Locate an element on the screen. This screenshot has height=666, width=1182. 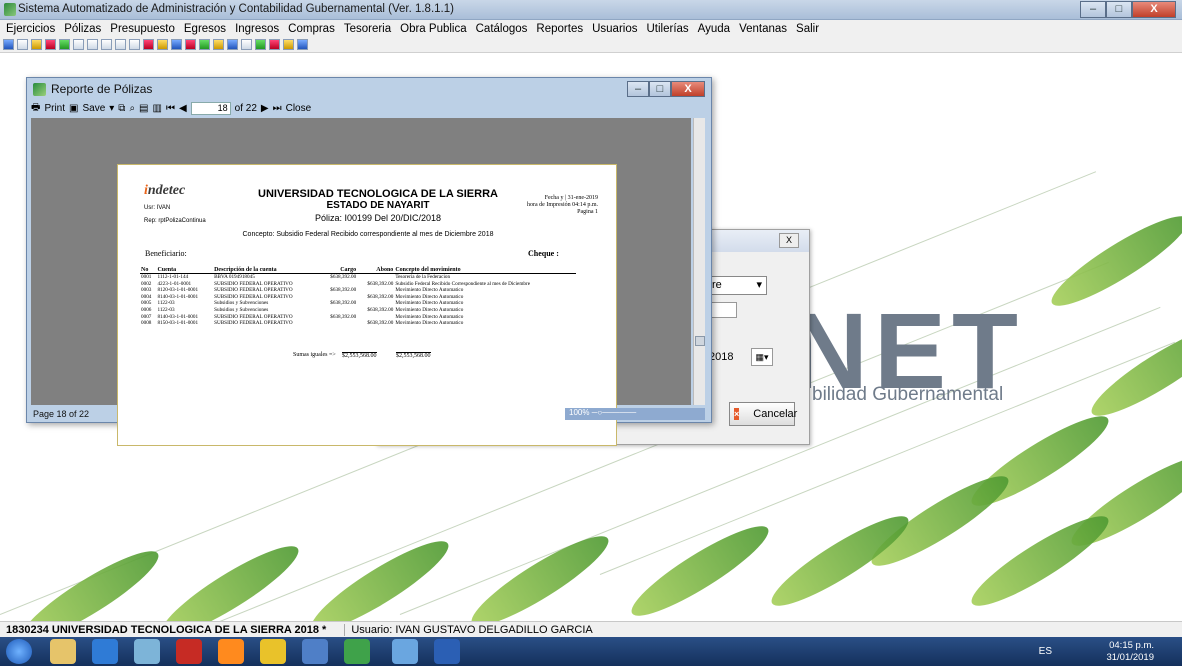
excel-icon is located at coordinates (357, 651).